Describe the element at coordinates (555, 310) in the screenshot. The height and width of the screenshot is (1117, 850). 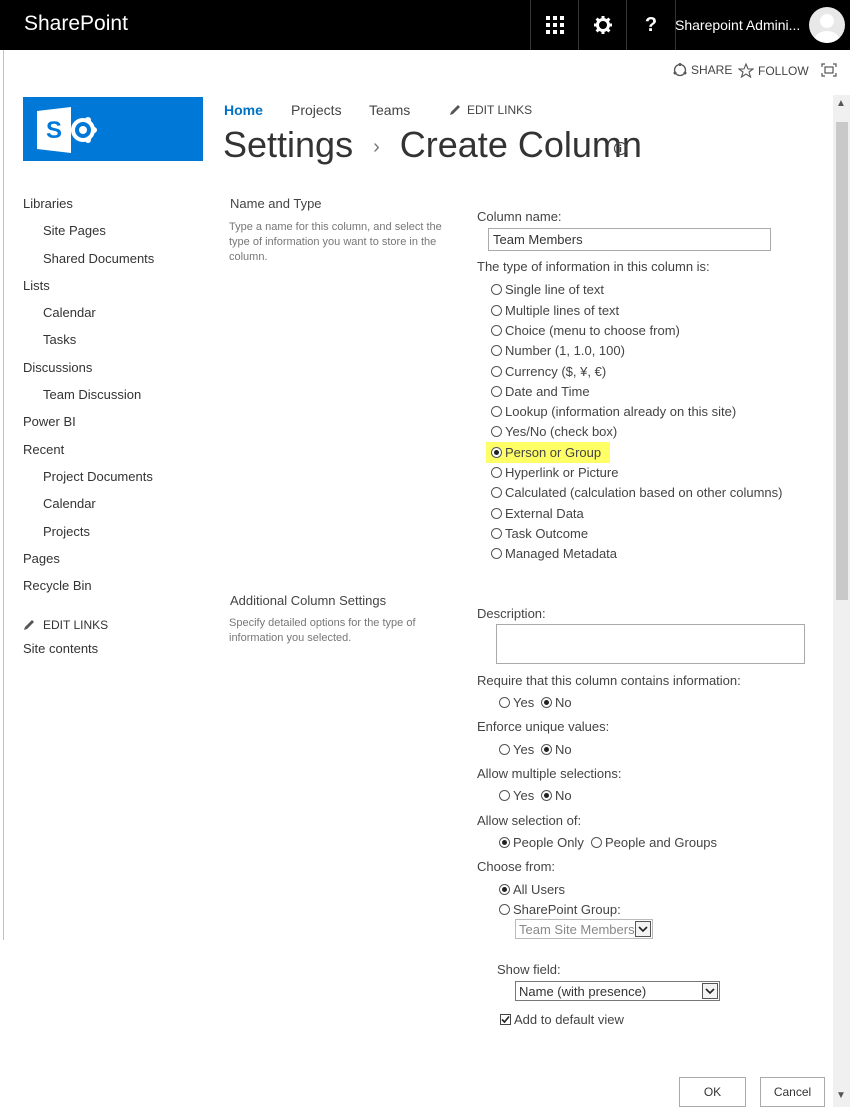
I see `type-option-multiple-lines: Multiple lines of text` at that location.